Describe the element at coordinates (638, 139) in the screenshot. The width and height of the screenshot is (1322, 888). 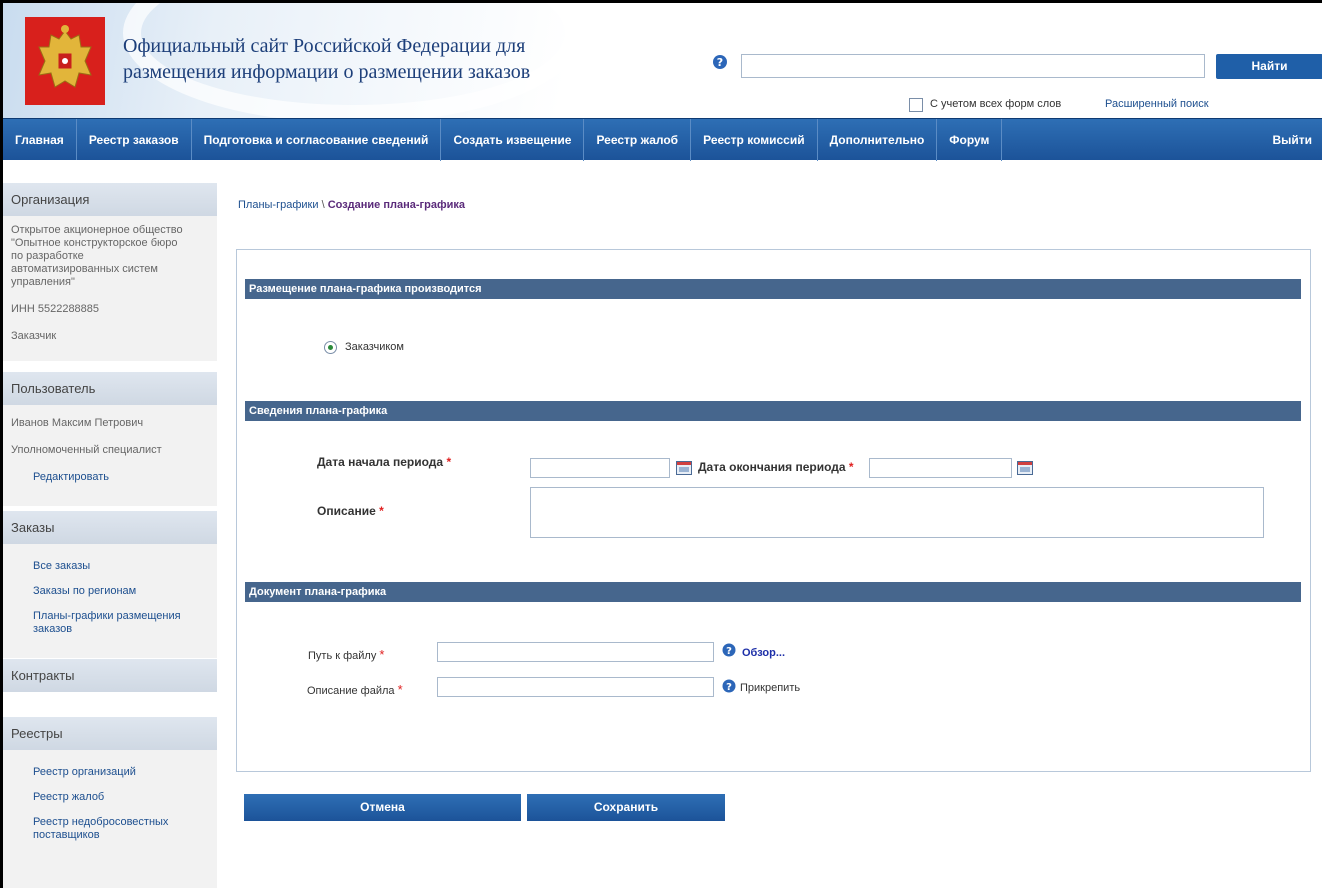
I see `nav-item-complaints-registry: Реестр жалоб` at that location.